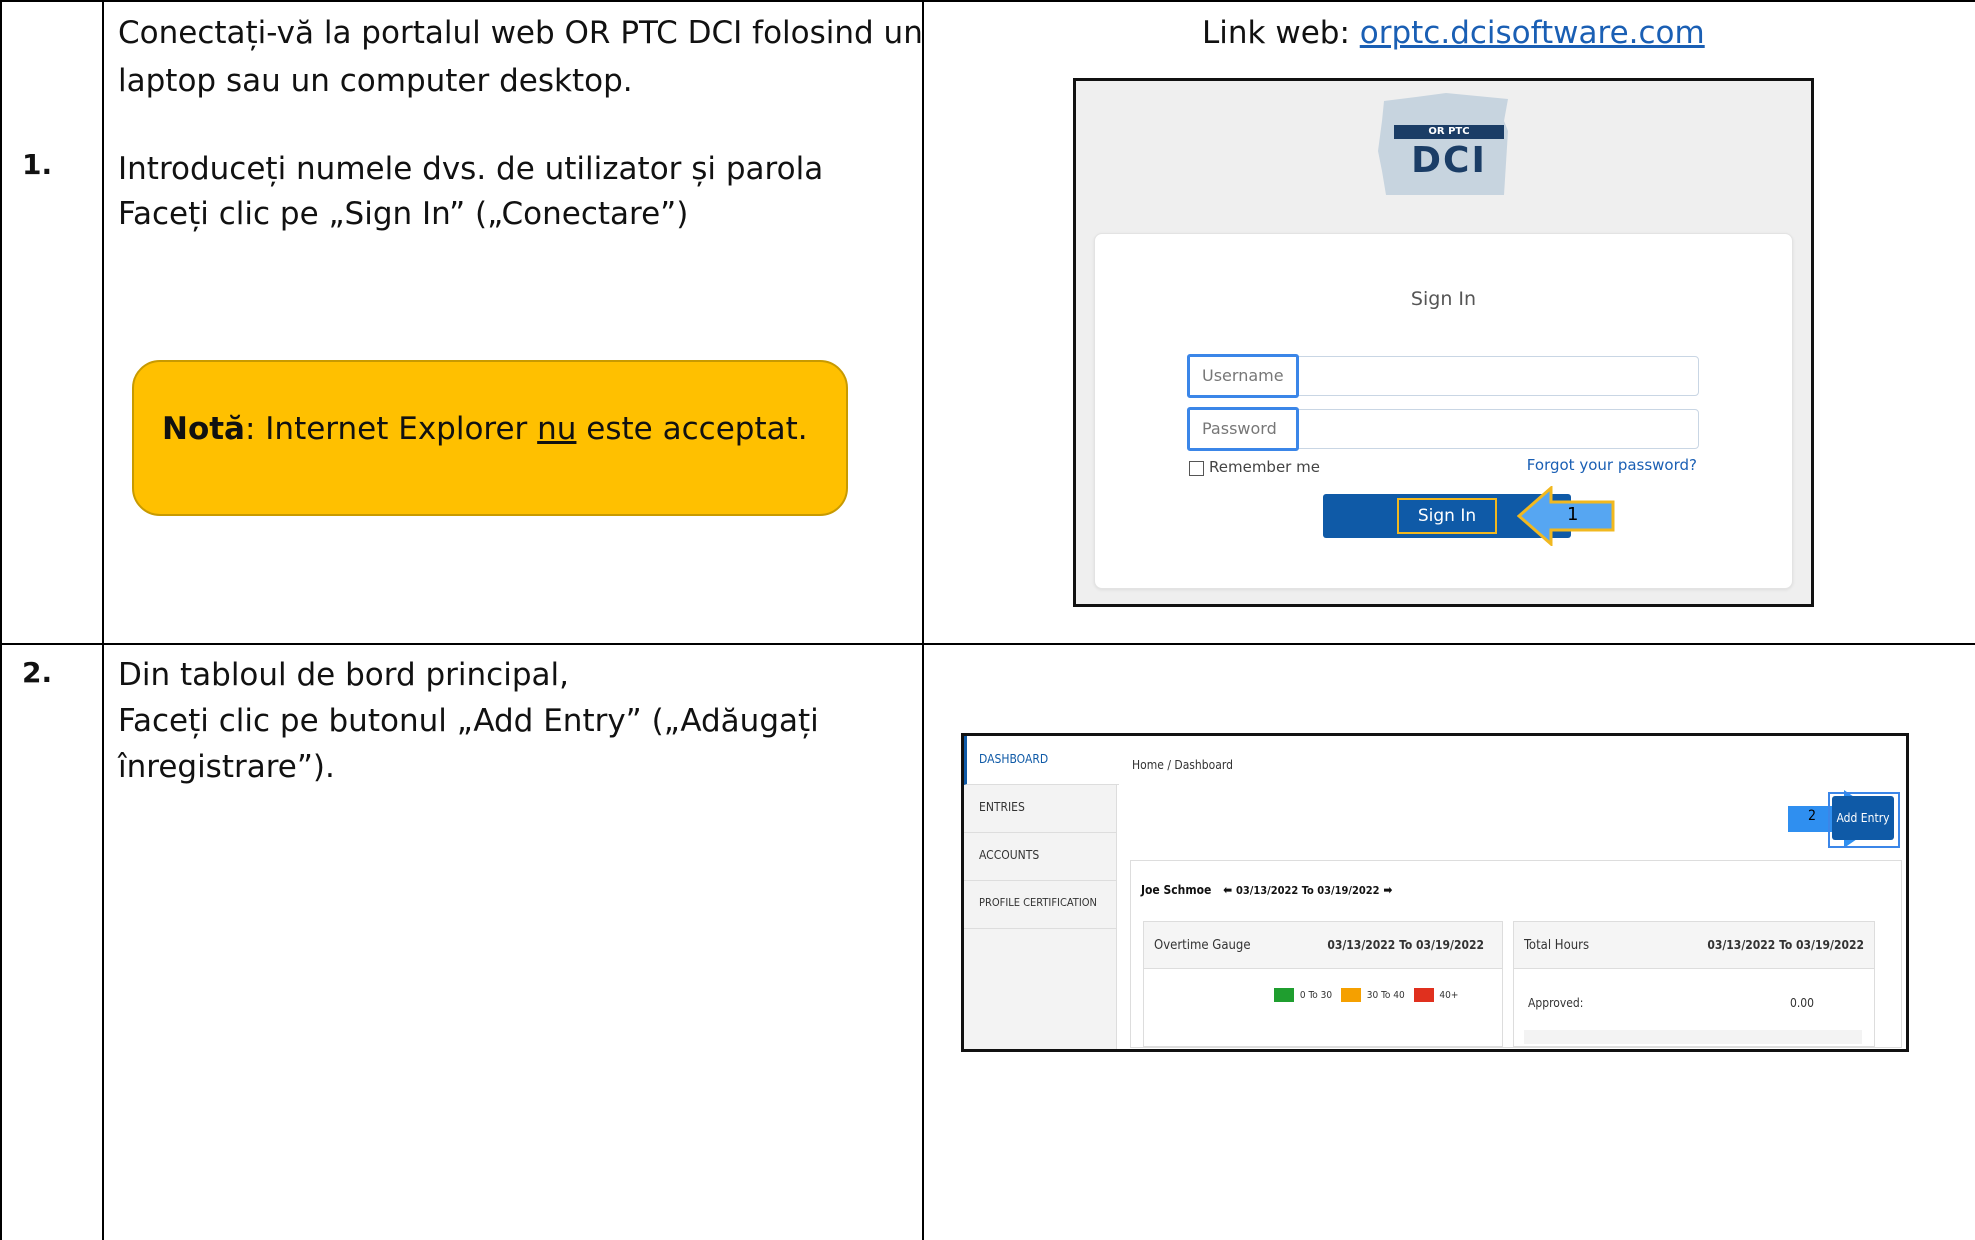 Image resolution: width=1975 pixels, height=1240 pixels. What do you see at coordinates (1040, 808) in the screenshot?
I see `nav-entries: ENTRIES` at bounding box center [1040, 808].